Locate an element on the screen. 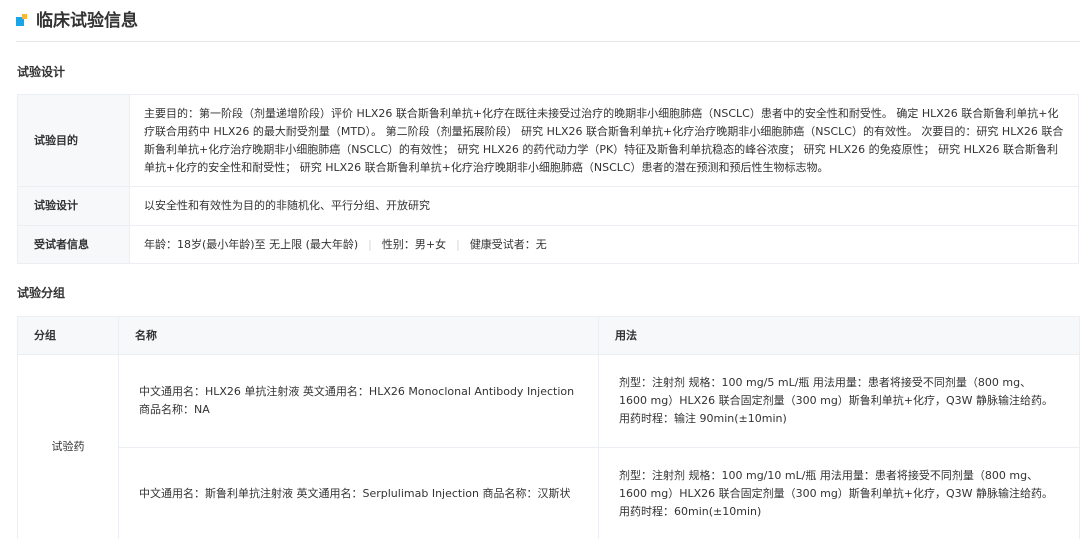 This screenshot has height=539, width=1080. groups-section-title: 试验分组 is located at coordinates (41, 293).